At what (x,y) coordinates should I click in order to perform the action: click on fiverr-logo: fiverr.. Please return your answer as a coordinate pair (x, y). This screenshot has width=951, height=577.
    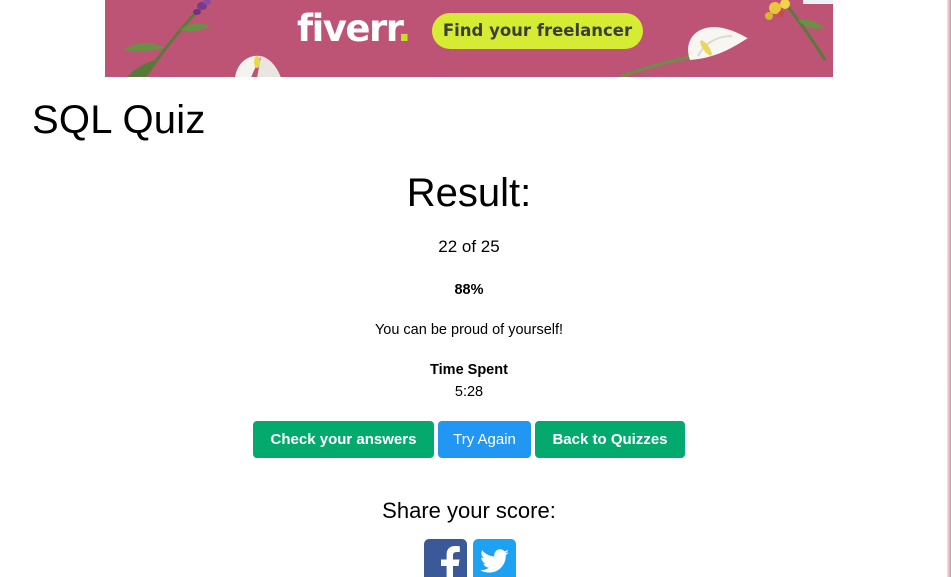
    Looking at the image, I should click on (354, 29).